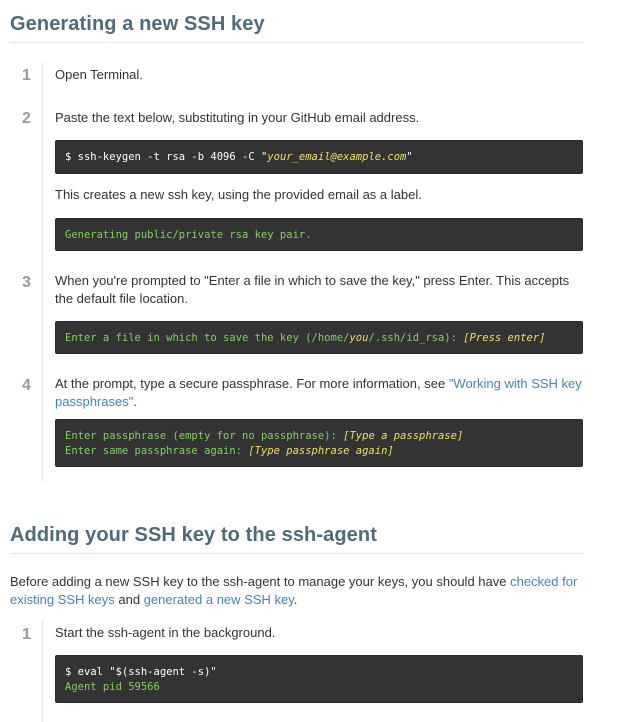 Image resolution: width=627 pixels, height=722 pixels. I want to click on code-prompt: Enter same passphrase again:, so click(157, 451).